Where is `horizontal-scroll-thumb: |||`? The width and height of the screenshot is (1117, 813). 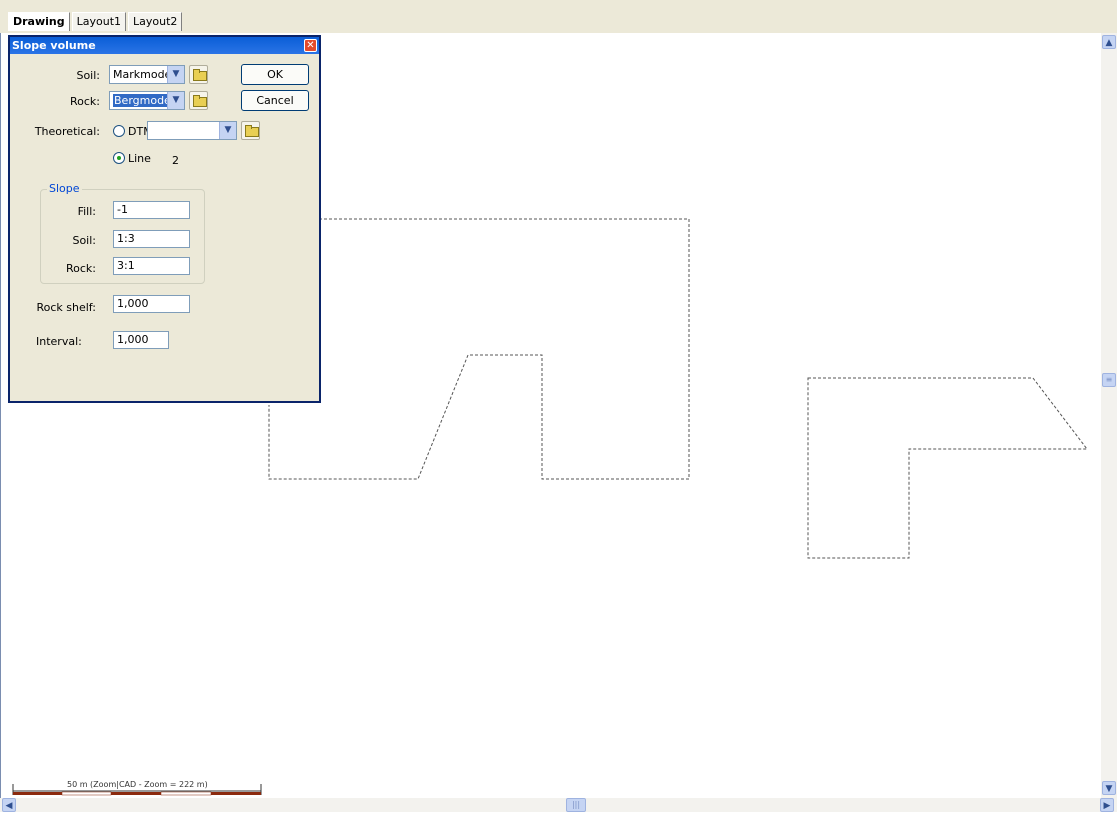
horizontal-scroll-thumb: ||| is located at coordinates (576, 805).